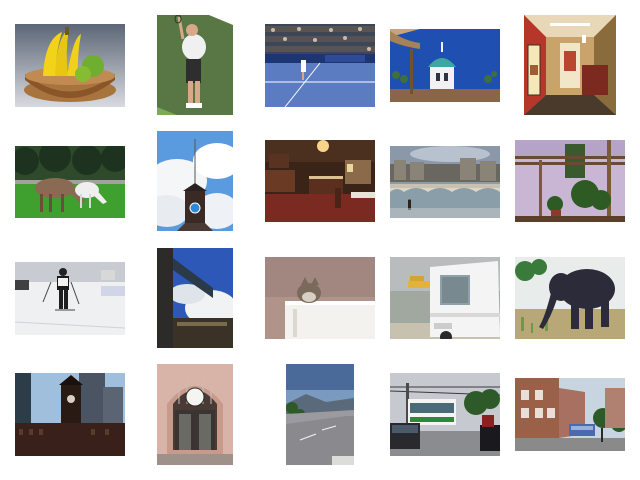 The image size is (640, 480). Describe the element at coordinates (570, 65) in the screenshot. I see `thumbnail-train-dining-car` at that location.